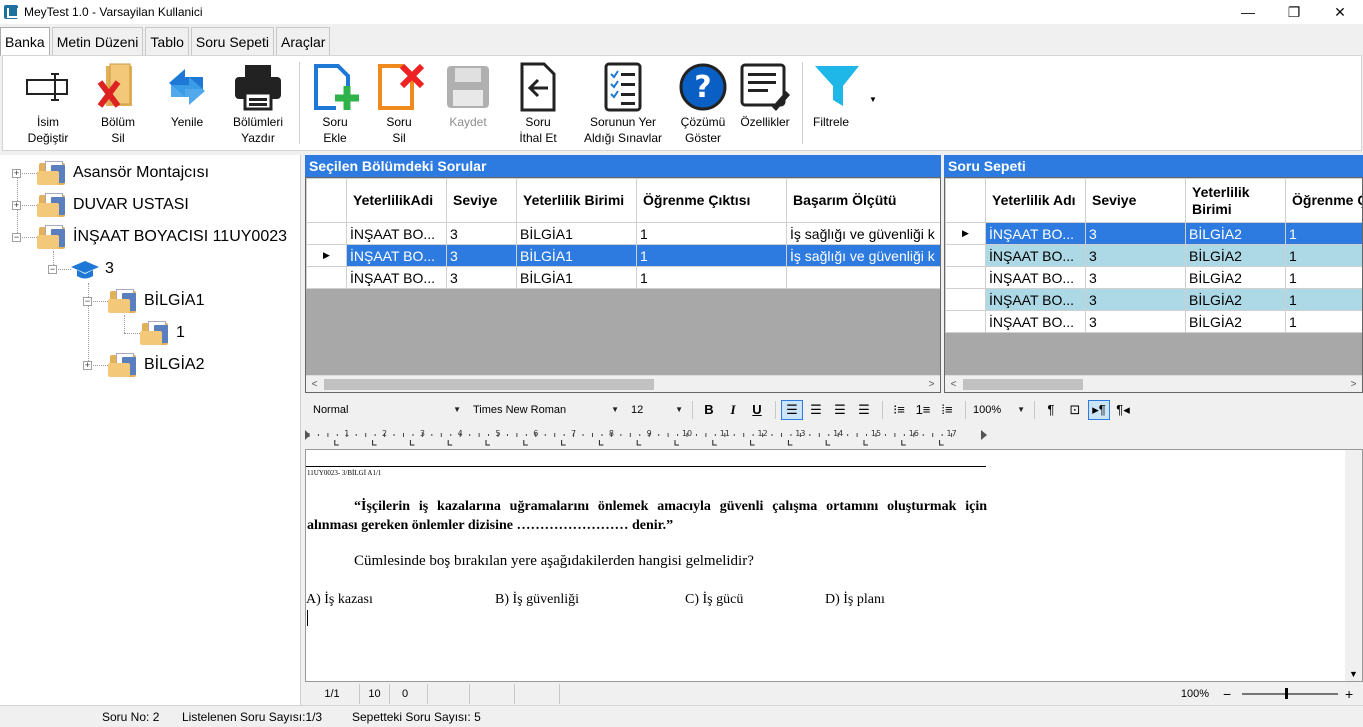 The width and height of the screenshot is (1363, 727). I want to click on properties-button: Özellikler, so click(765, 103).